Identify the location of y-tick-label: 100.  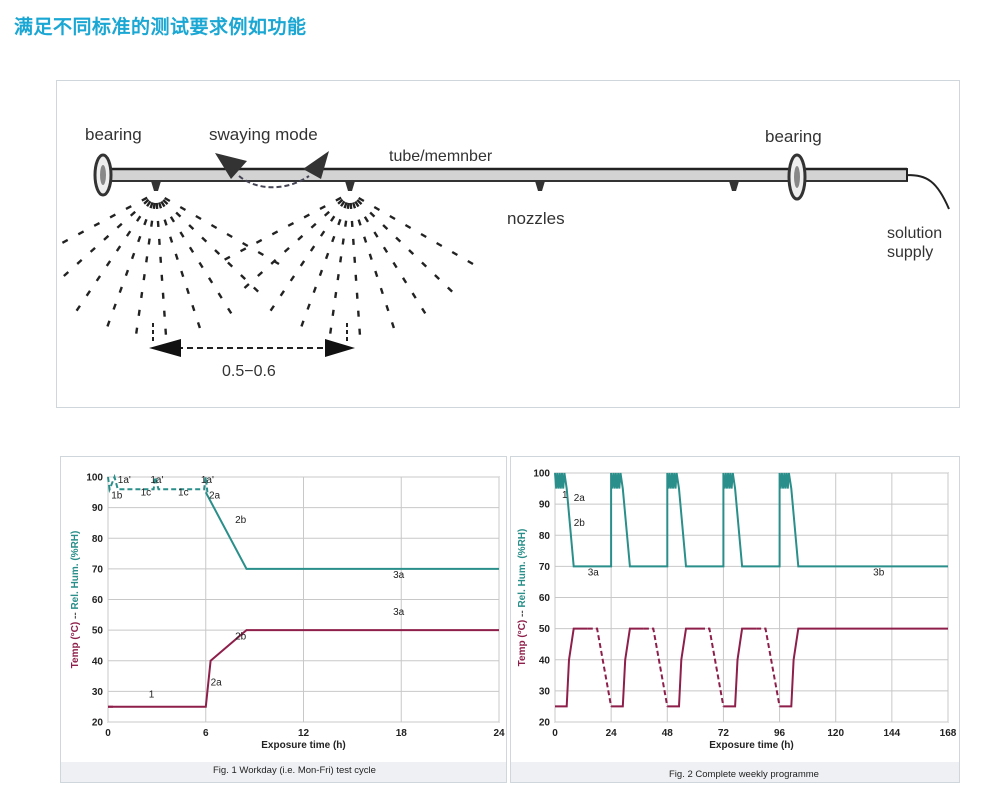
(94, 478).